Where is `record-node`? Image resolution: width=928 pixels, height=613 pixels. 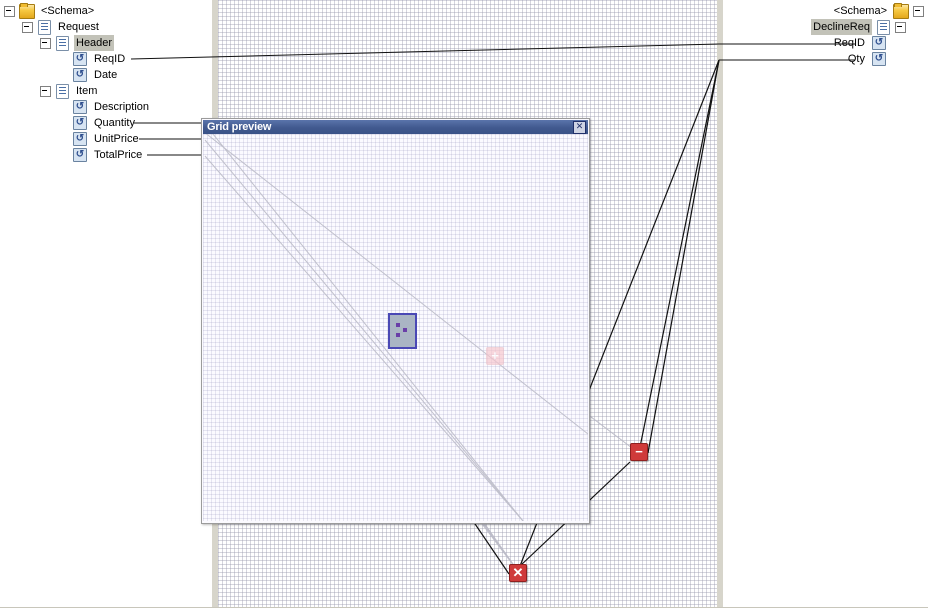 record-node is located at coordinates (402, 331).